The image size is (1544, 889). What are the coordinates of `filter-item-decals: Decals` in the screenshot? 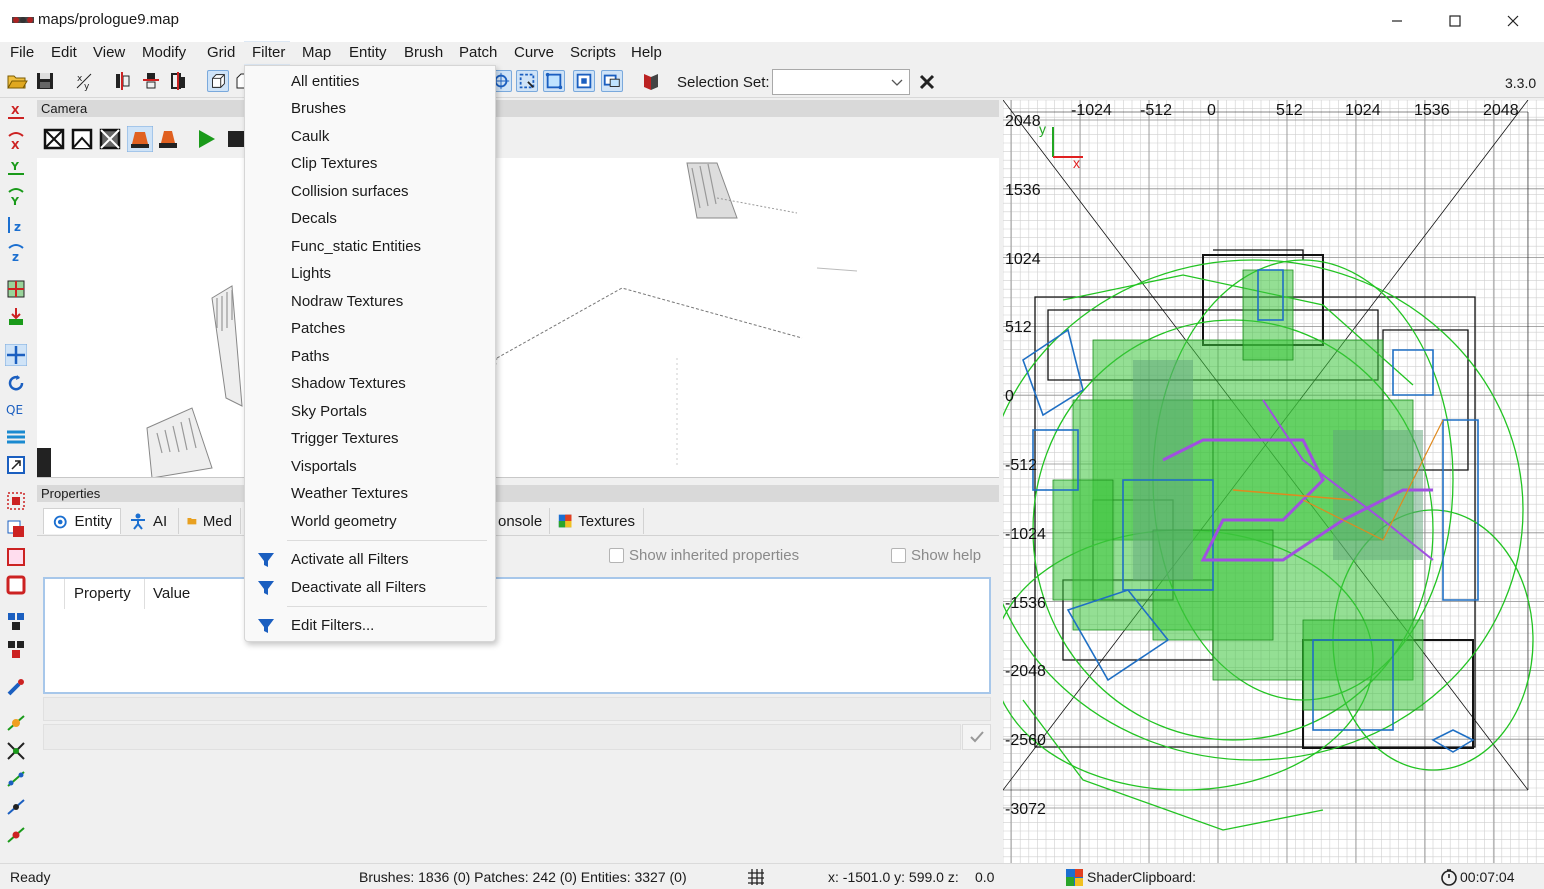 It's located at (314, 218).